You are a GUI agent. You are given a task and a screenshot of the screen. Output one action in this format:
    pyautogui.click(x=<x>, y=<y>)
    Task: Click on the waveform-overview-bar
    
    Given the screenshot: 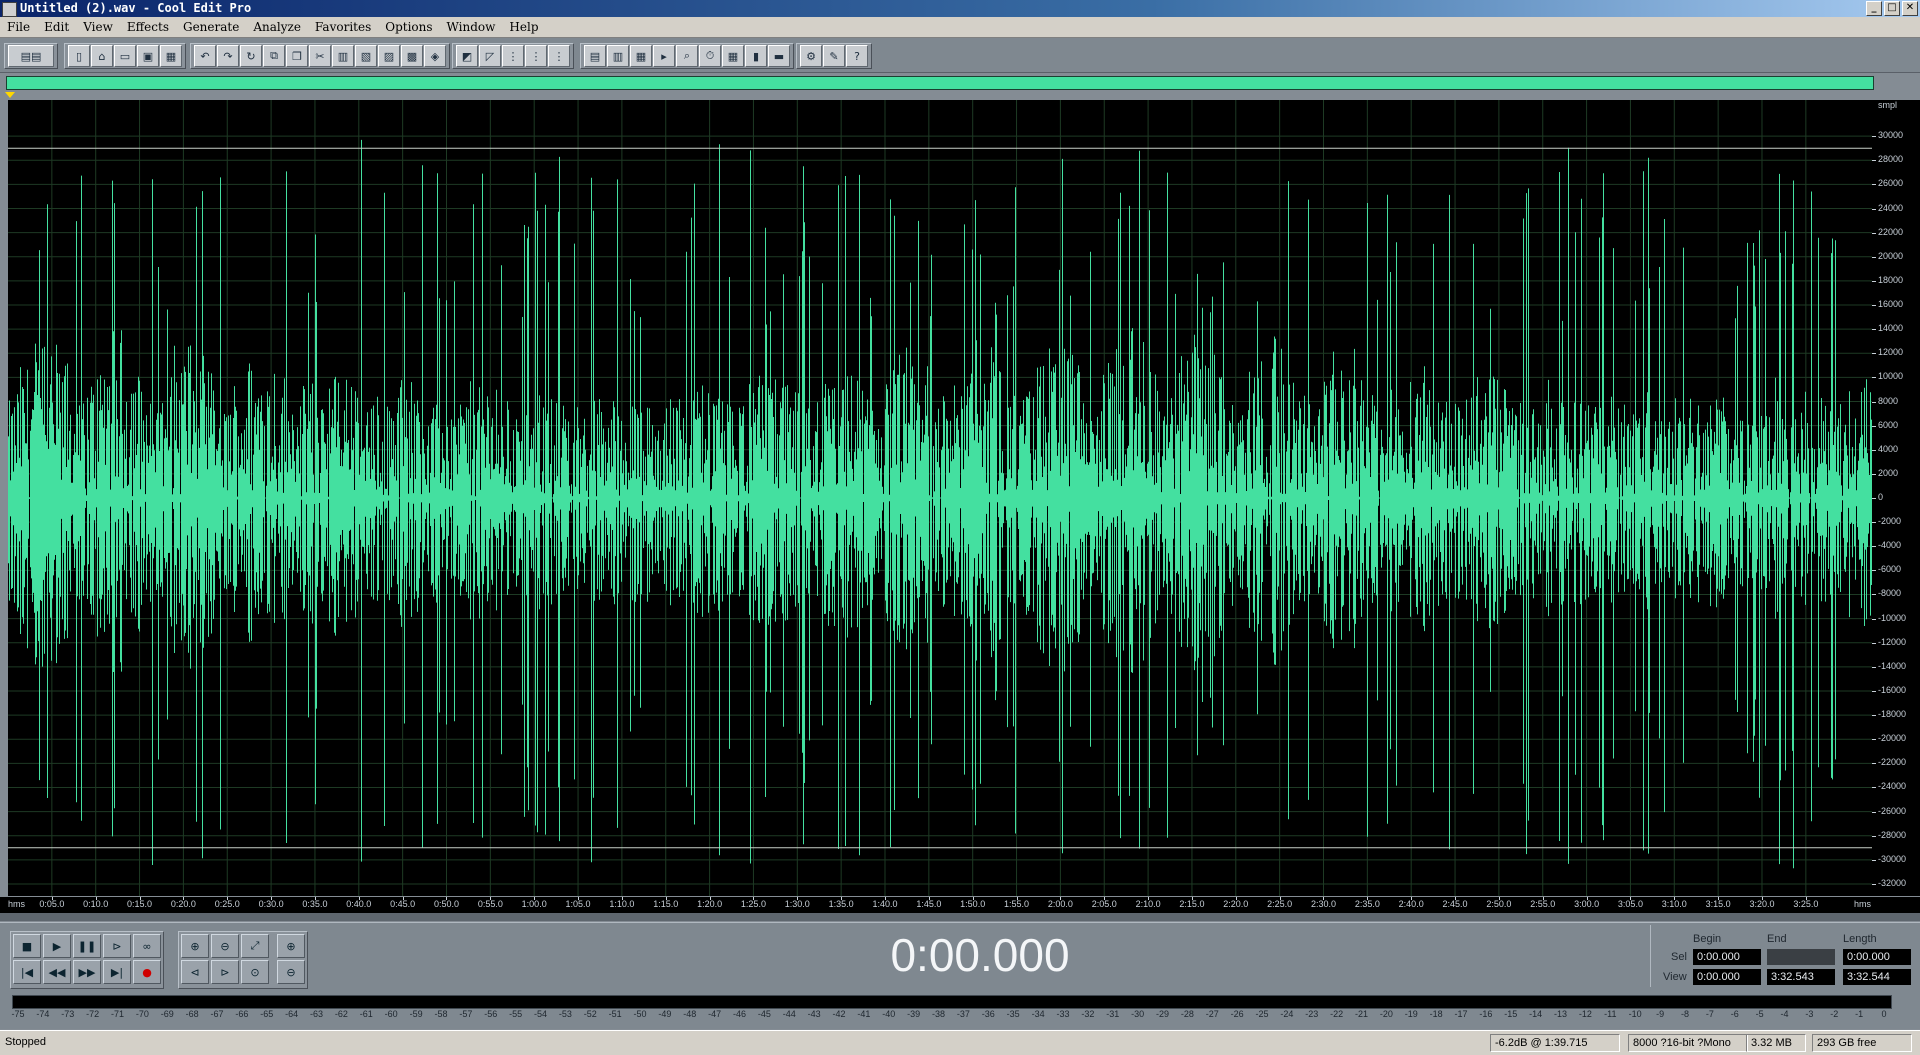 What is the action you would take?
    pyautogui.click(x=940, y=83)
    